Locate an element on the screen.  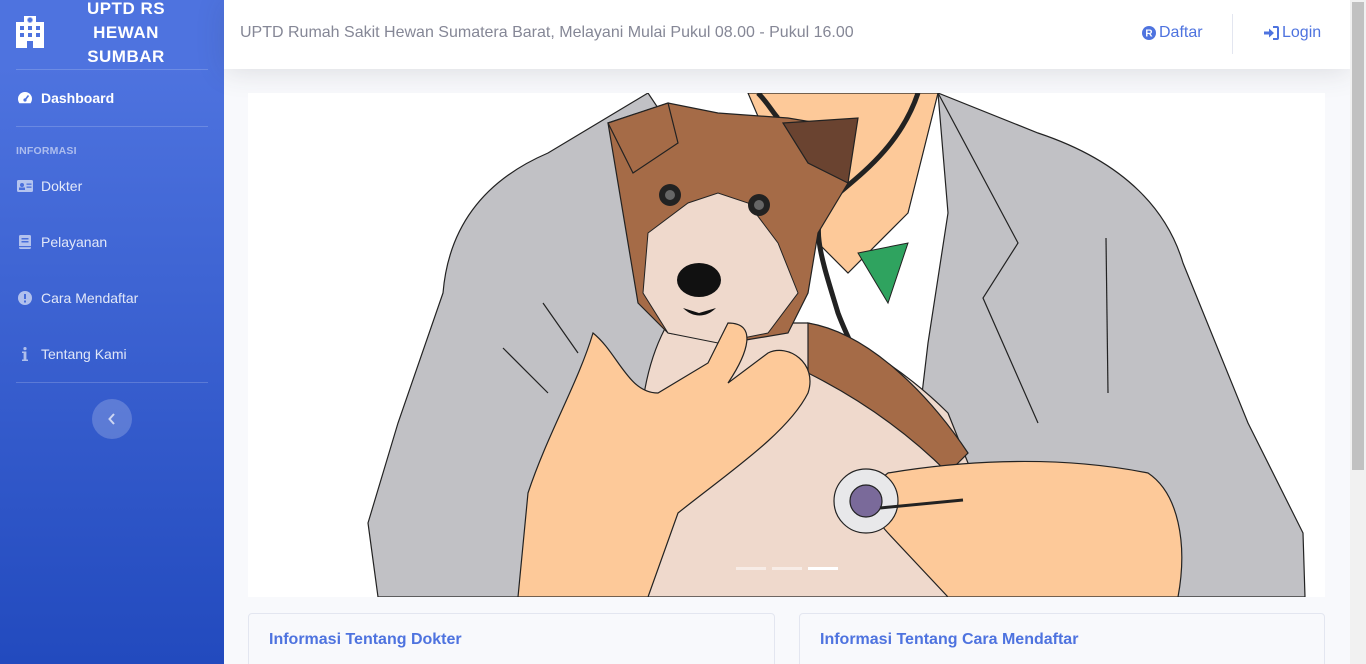
sidebar-item-label: Cara Mendaftar is located at coordinates (90, 298).